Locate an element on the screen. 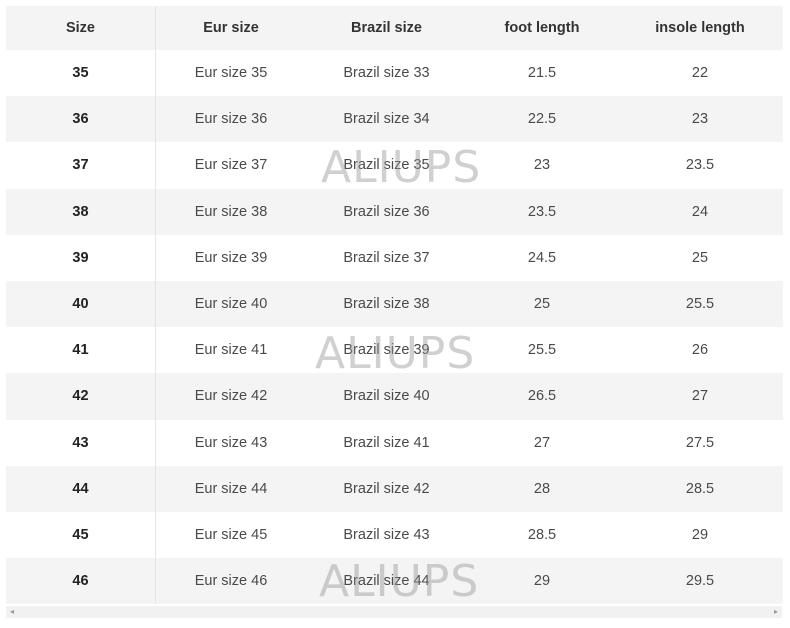  cell-insole-length: 23 is located at coordinates (700, 119).